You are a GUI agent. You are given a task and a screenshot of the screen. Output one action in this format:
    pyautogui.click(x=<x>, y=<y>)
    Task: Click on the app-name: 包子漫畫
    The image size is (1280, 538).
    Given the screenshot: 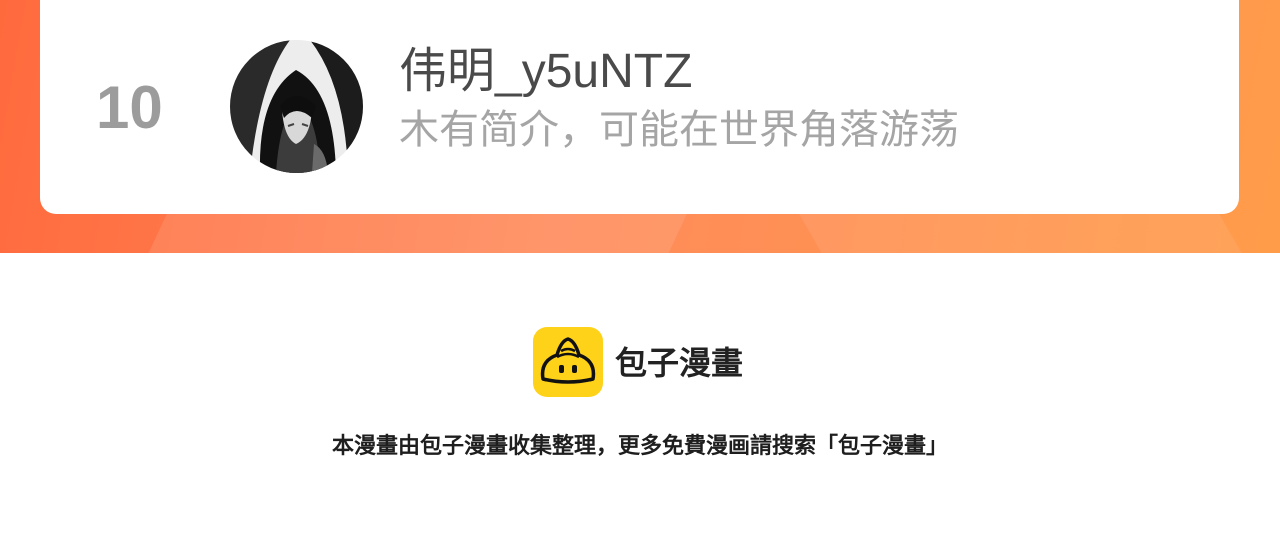 What is the action you would take?
    pyautogui.click(x=679, y=363)
    